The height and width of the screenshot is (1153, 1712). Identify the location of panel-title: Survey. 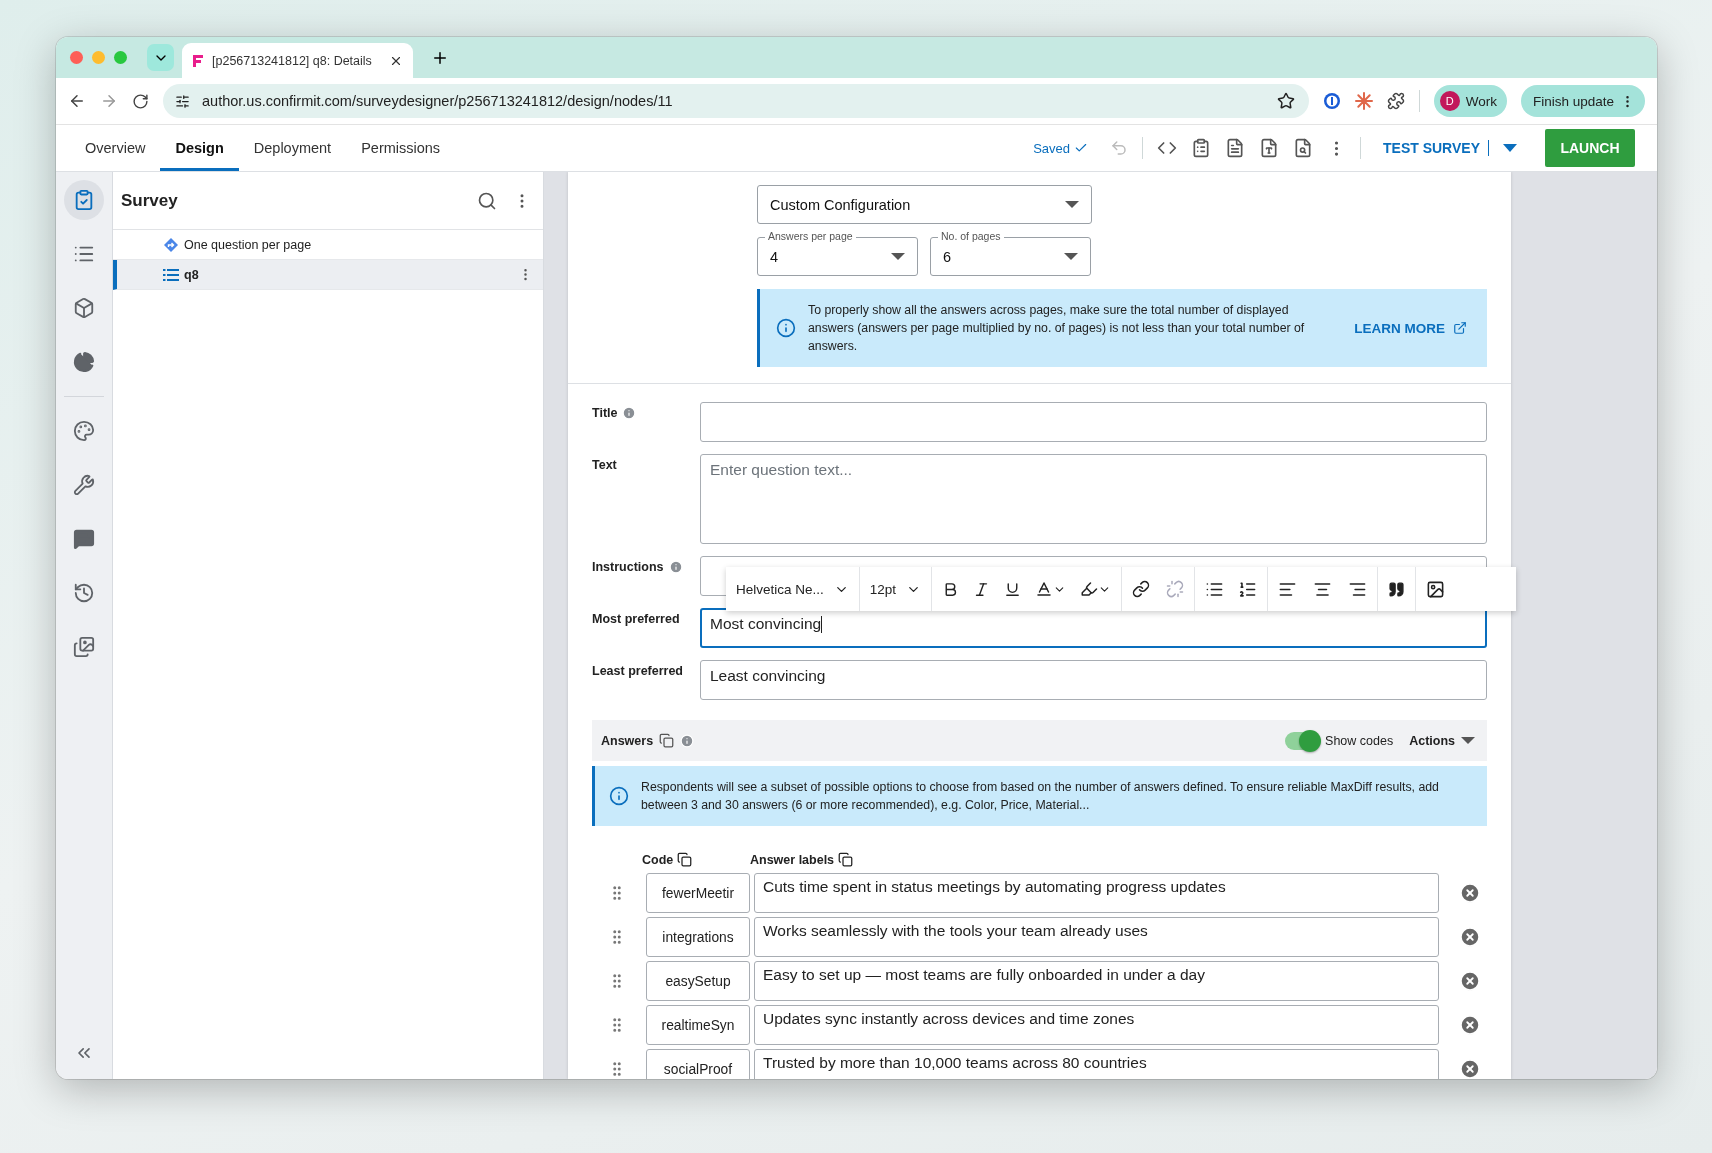
(150, 200).